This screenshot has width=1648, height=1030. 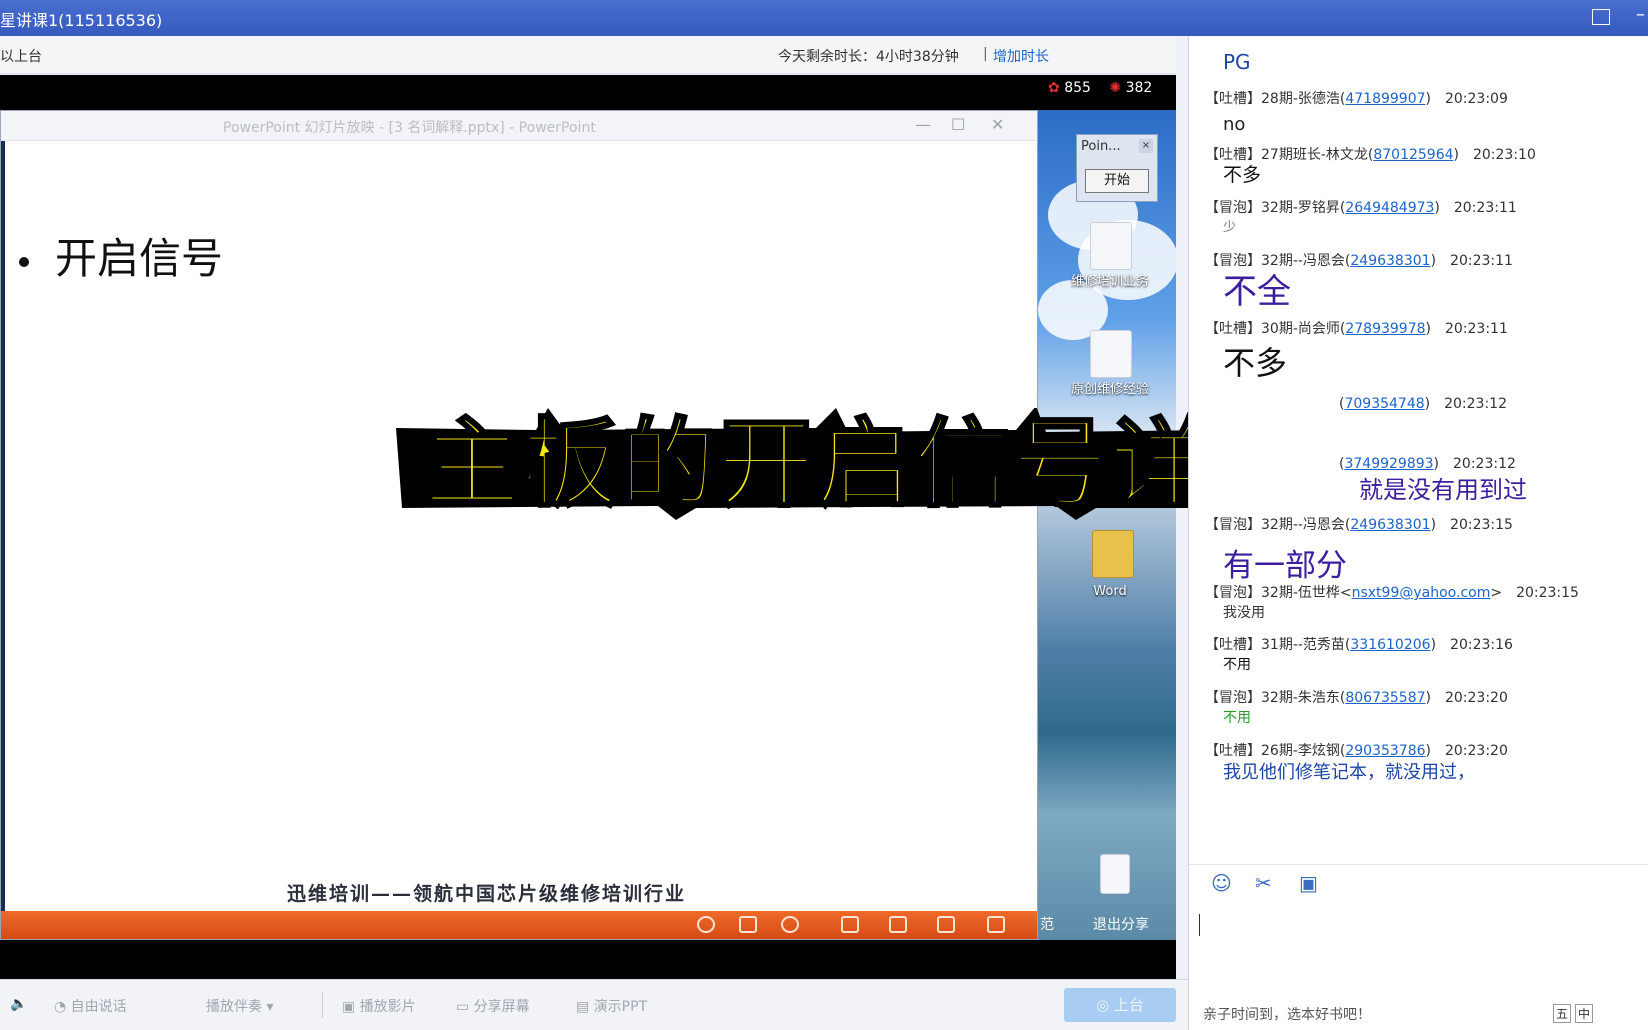 What do you see at coordinates (997, 124) in the screenshot?
I see `ppt-close-icon: ✕` at bounding box center [997, 124].